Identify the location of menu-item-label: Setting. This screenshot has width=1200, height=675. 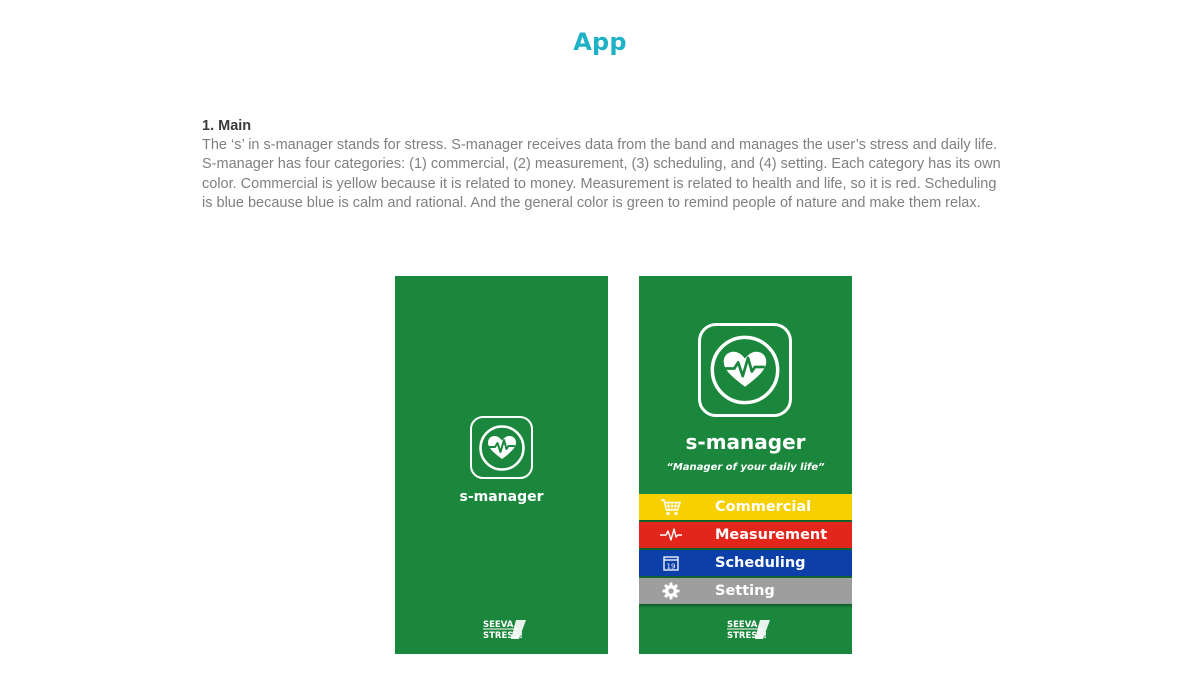
(745, 591).